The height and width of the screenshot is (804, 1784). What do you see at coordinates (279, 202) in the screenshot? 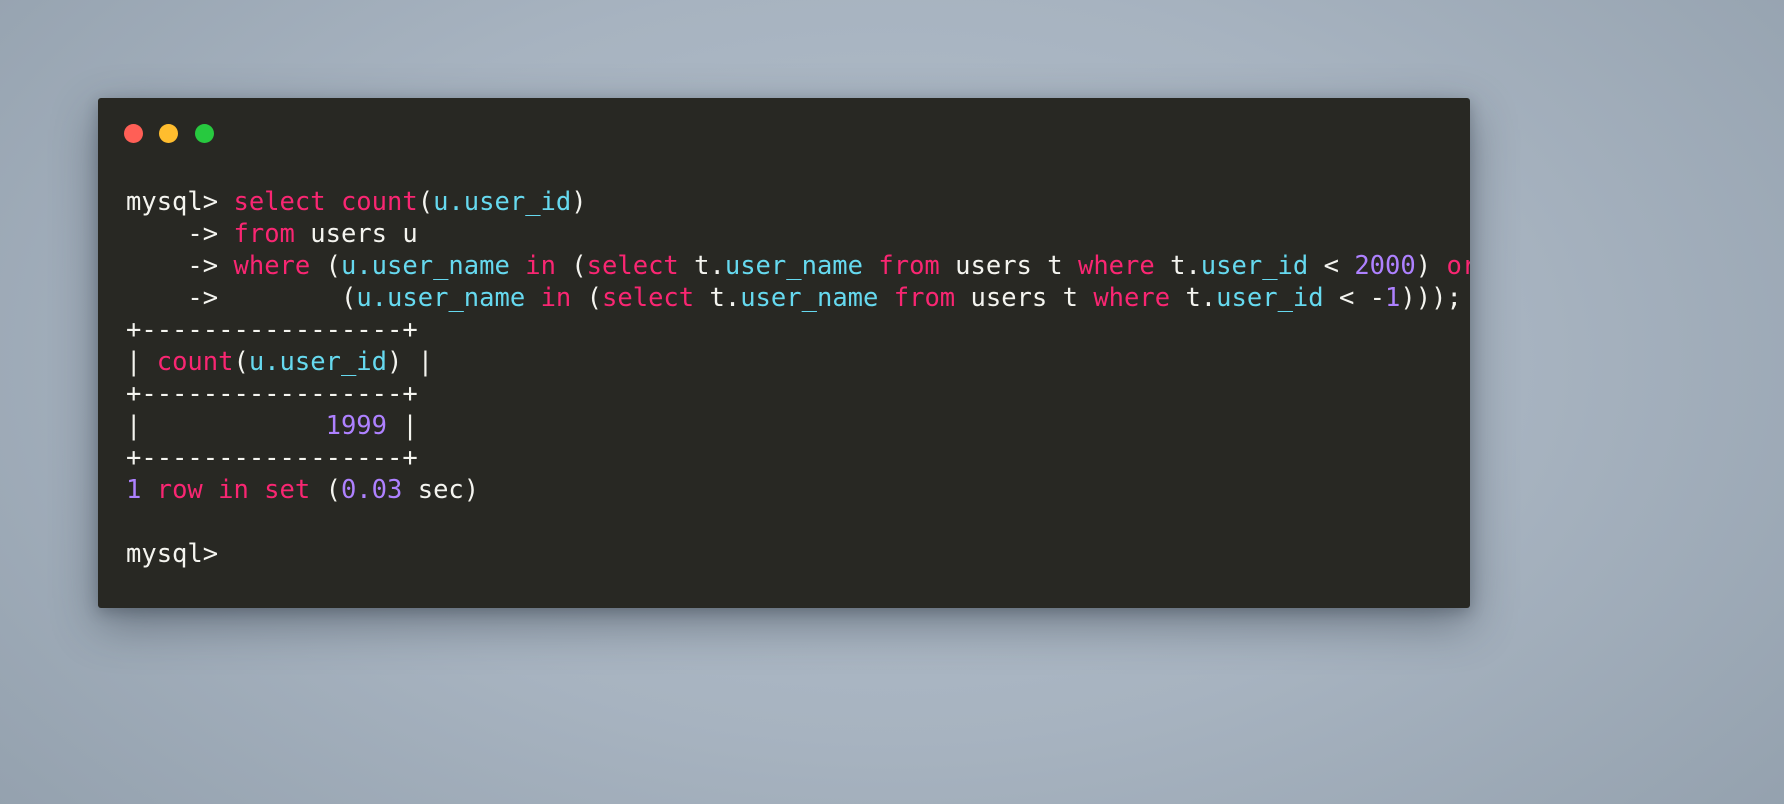
I see `keyword-select: select` at bounding box center [279, 202].